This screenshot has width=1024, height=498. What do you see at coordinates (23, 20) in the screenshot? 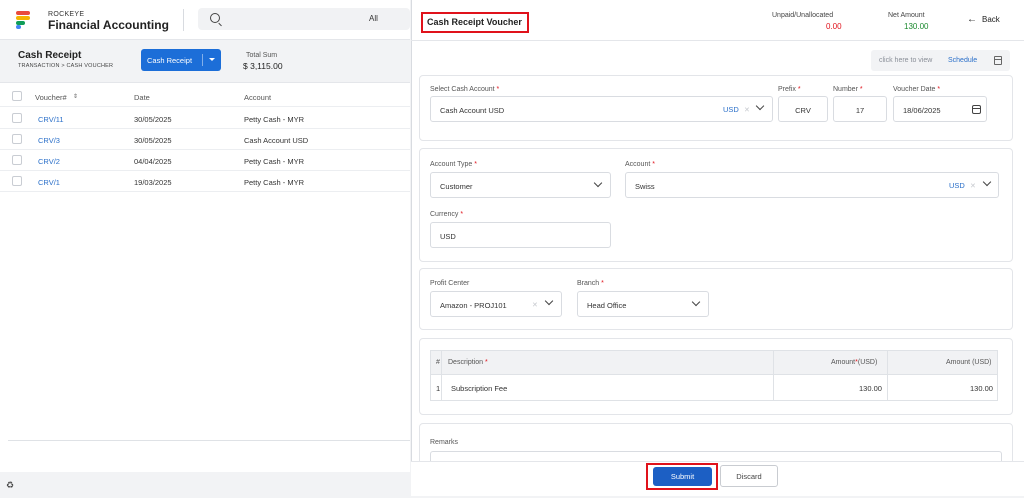
I see `rockeye-logo-icon` at bounding box center [23, 20].